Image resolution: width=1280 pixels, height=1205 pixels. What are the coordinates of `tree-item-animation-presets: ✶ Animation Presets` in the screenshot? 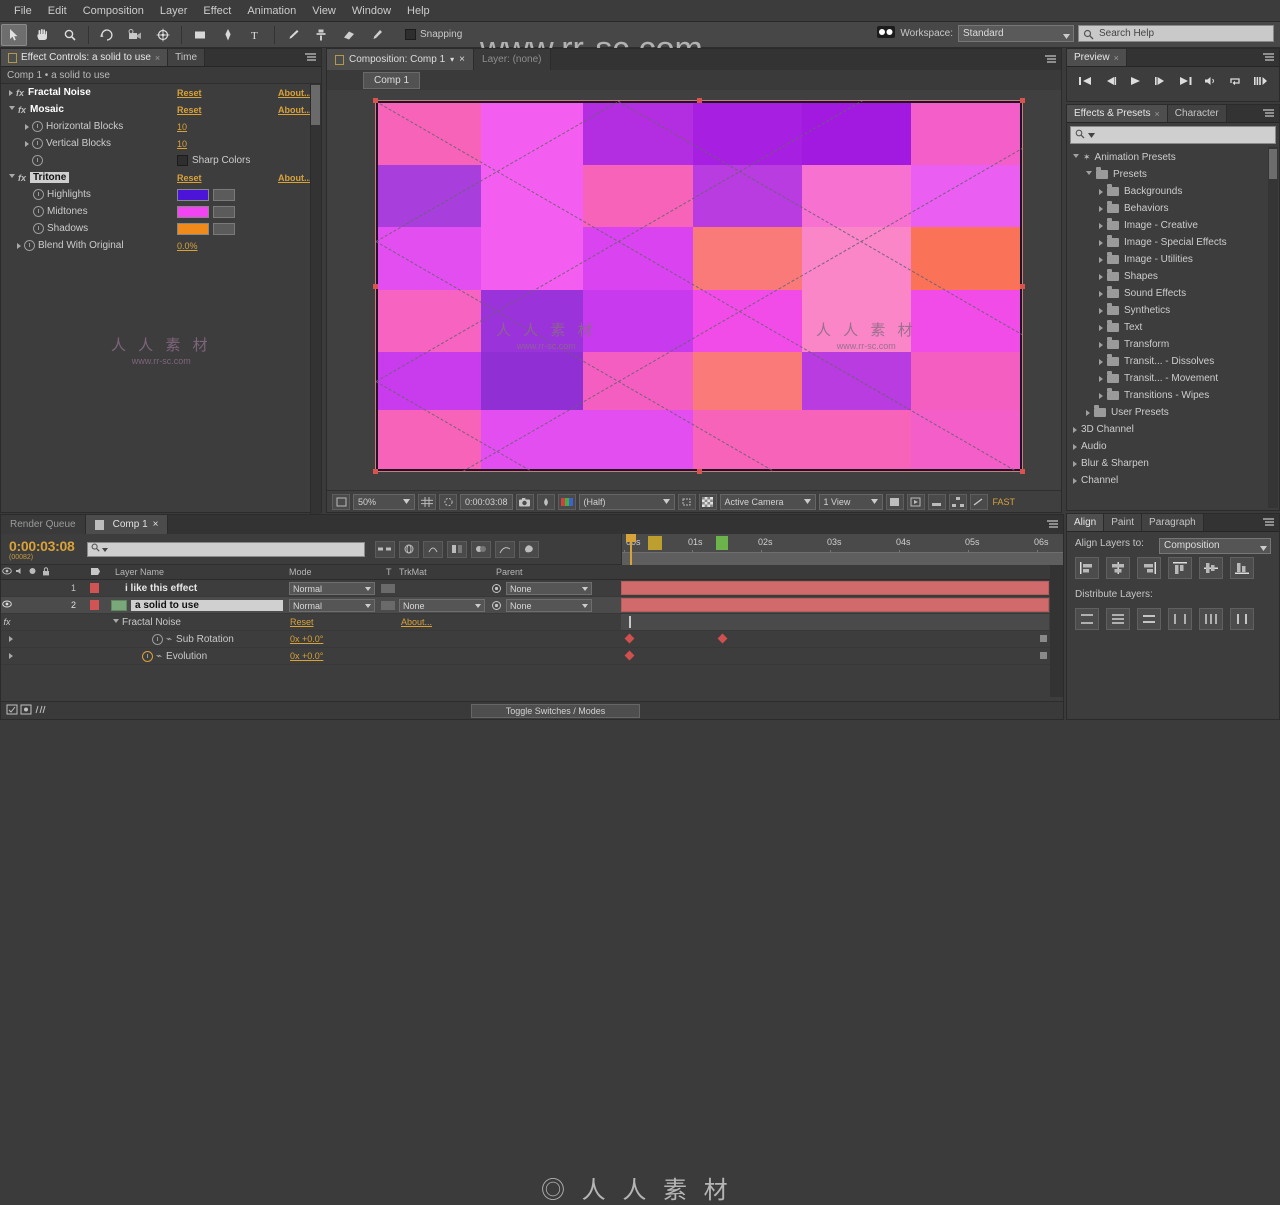 It's located at (1173, 157).